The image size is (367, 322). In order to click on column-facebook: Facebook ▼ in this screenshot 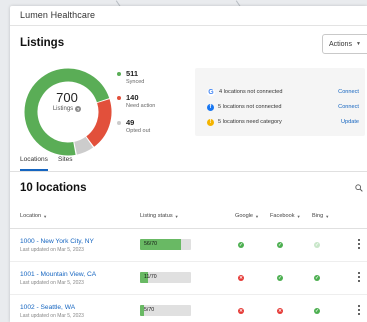, I will do `click(285, 216)`.